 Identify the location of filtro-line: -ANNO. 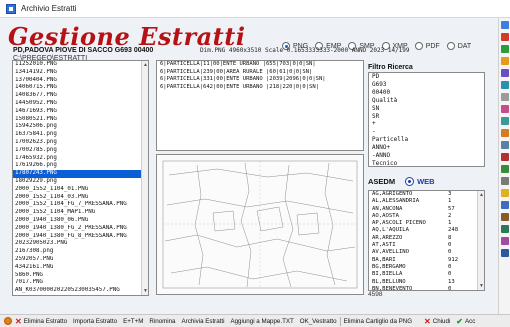
(381, 156).